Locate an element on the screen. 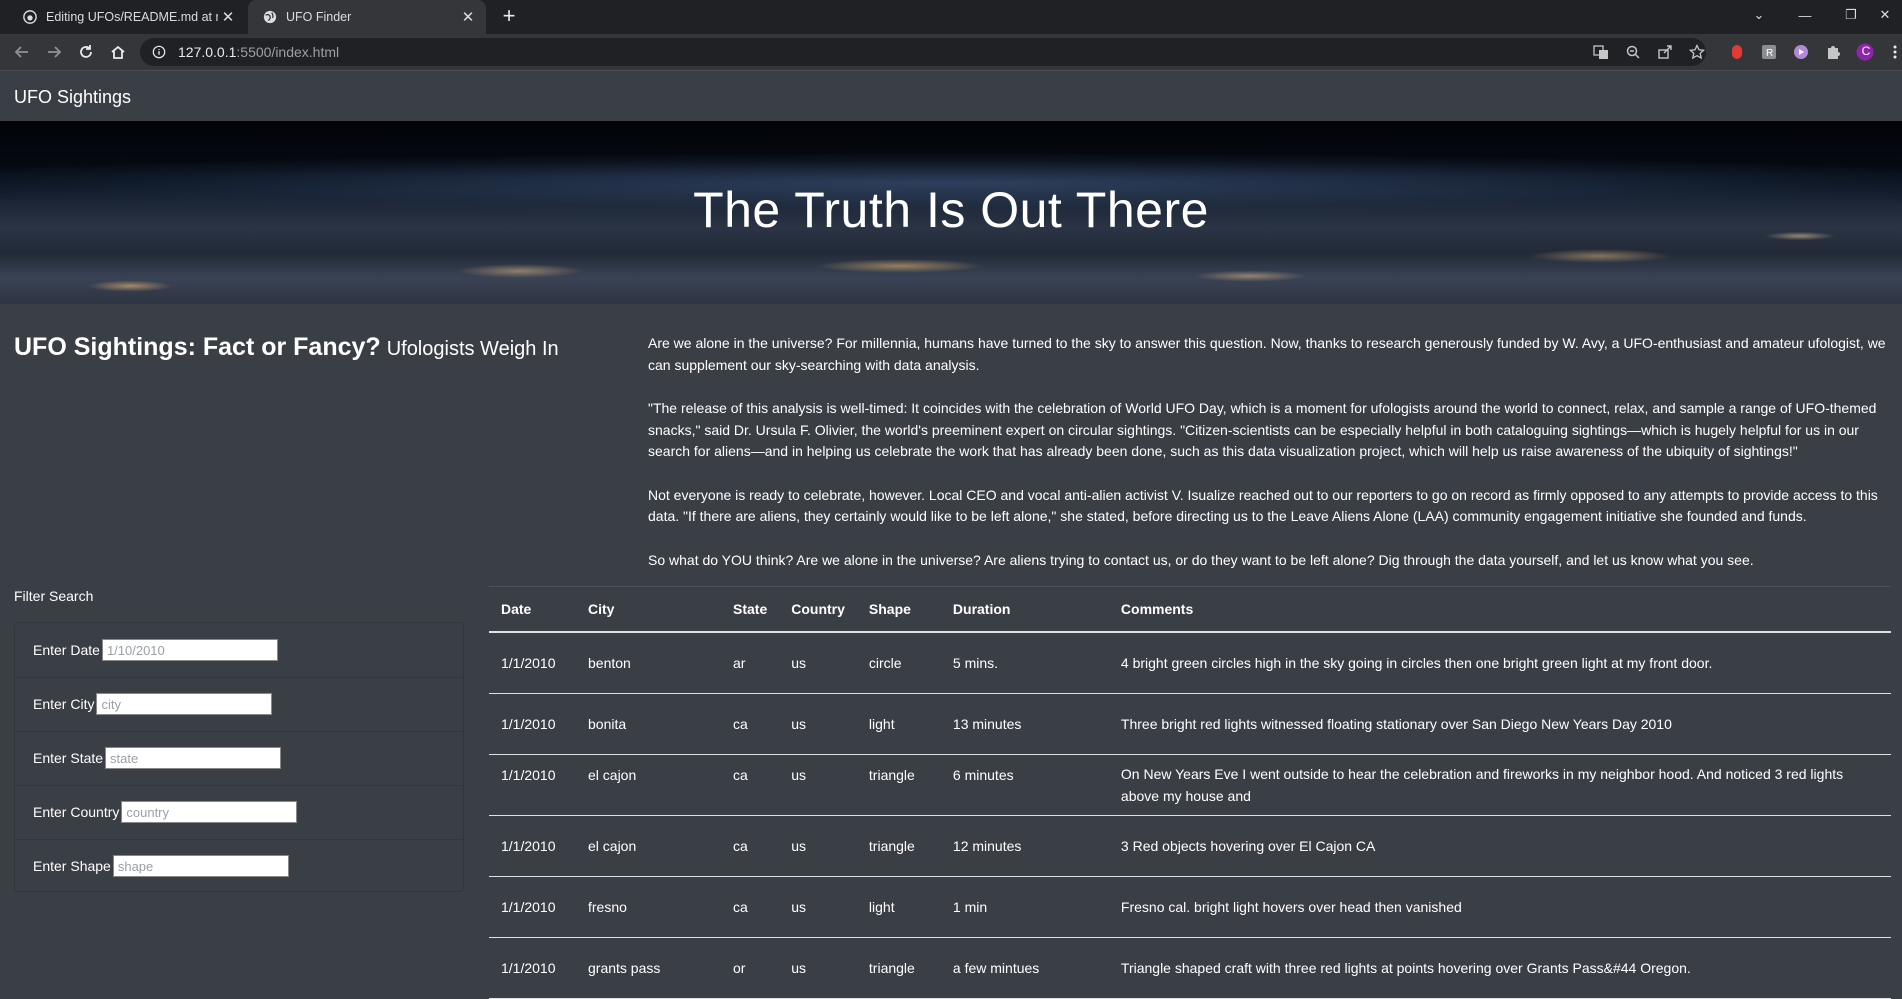  column-header-duration: Duration is located at coordinates (1024, 609).